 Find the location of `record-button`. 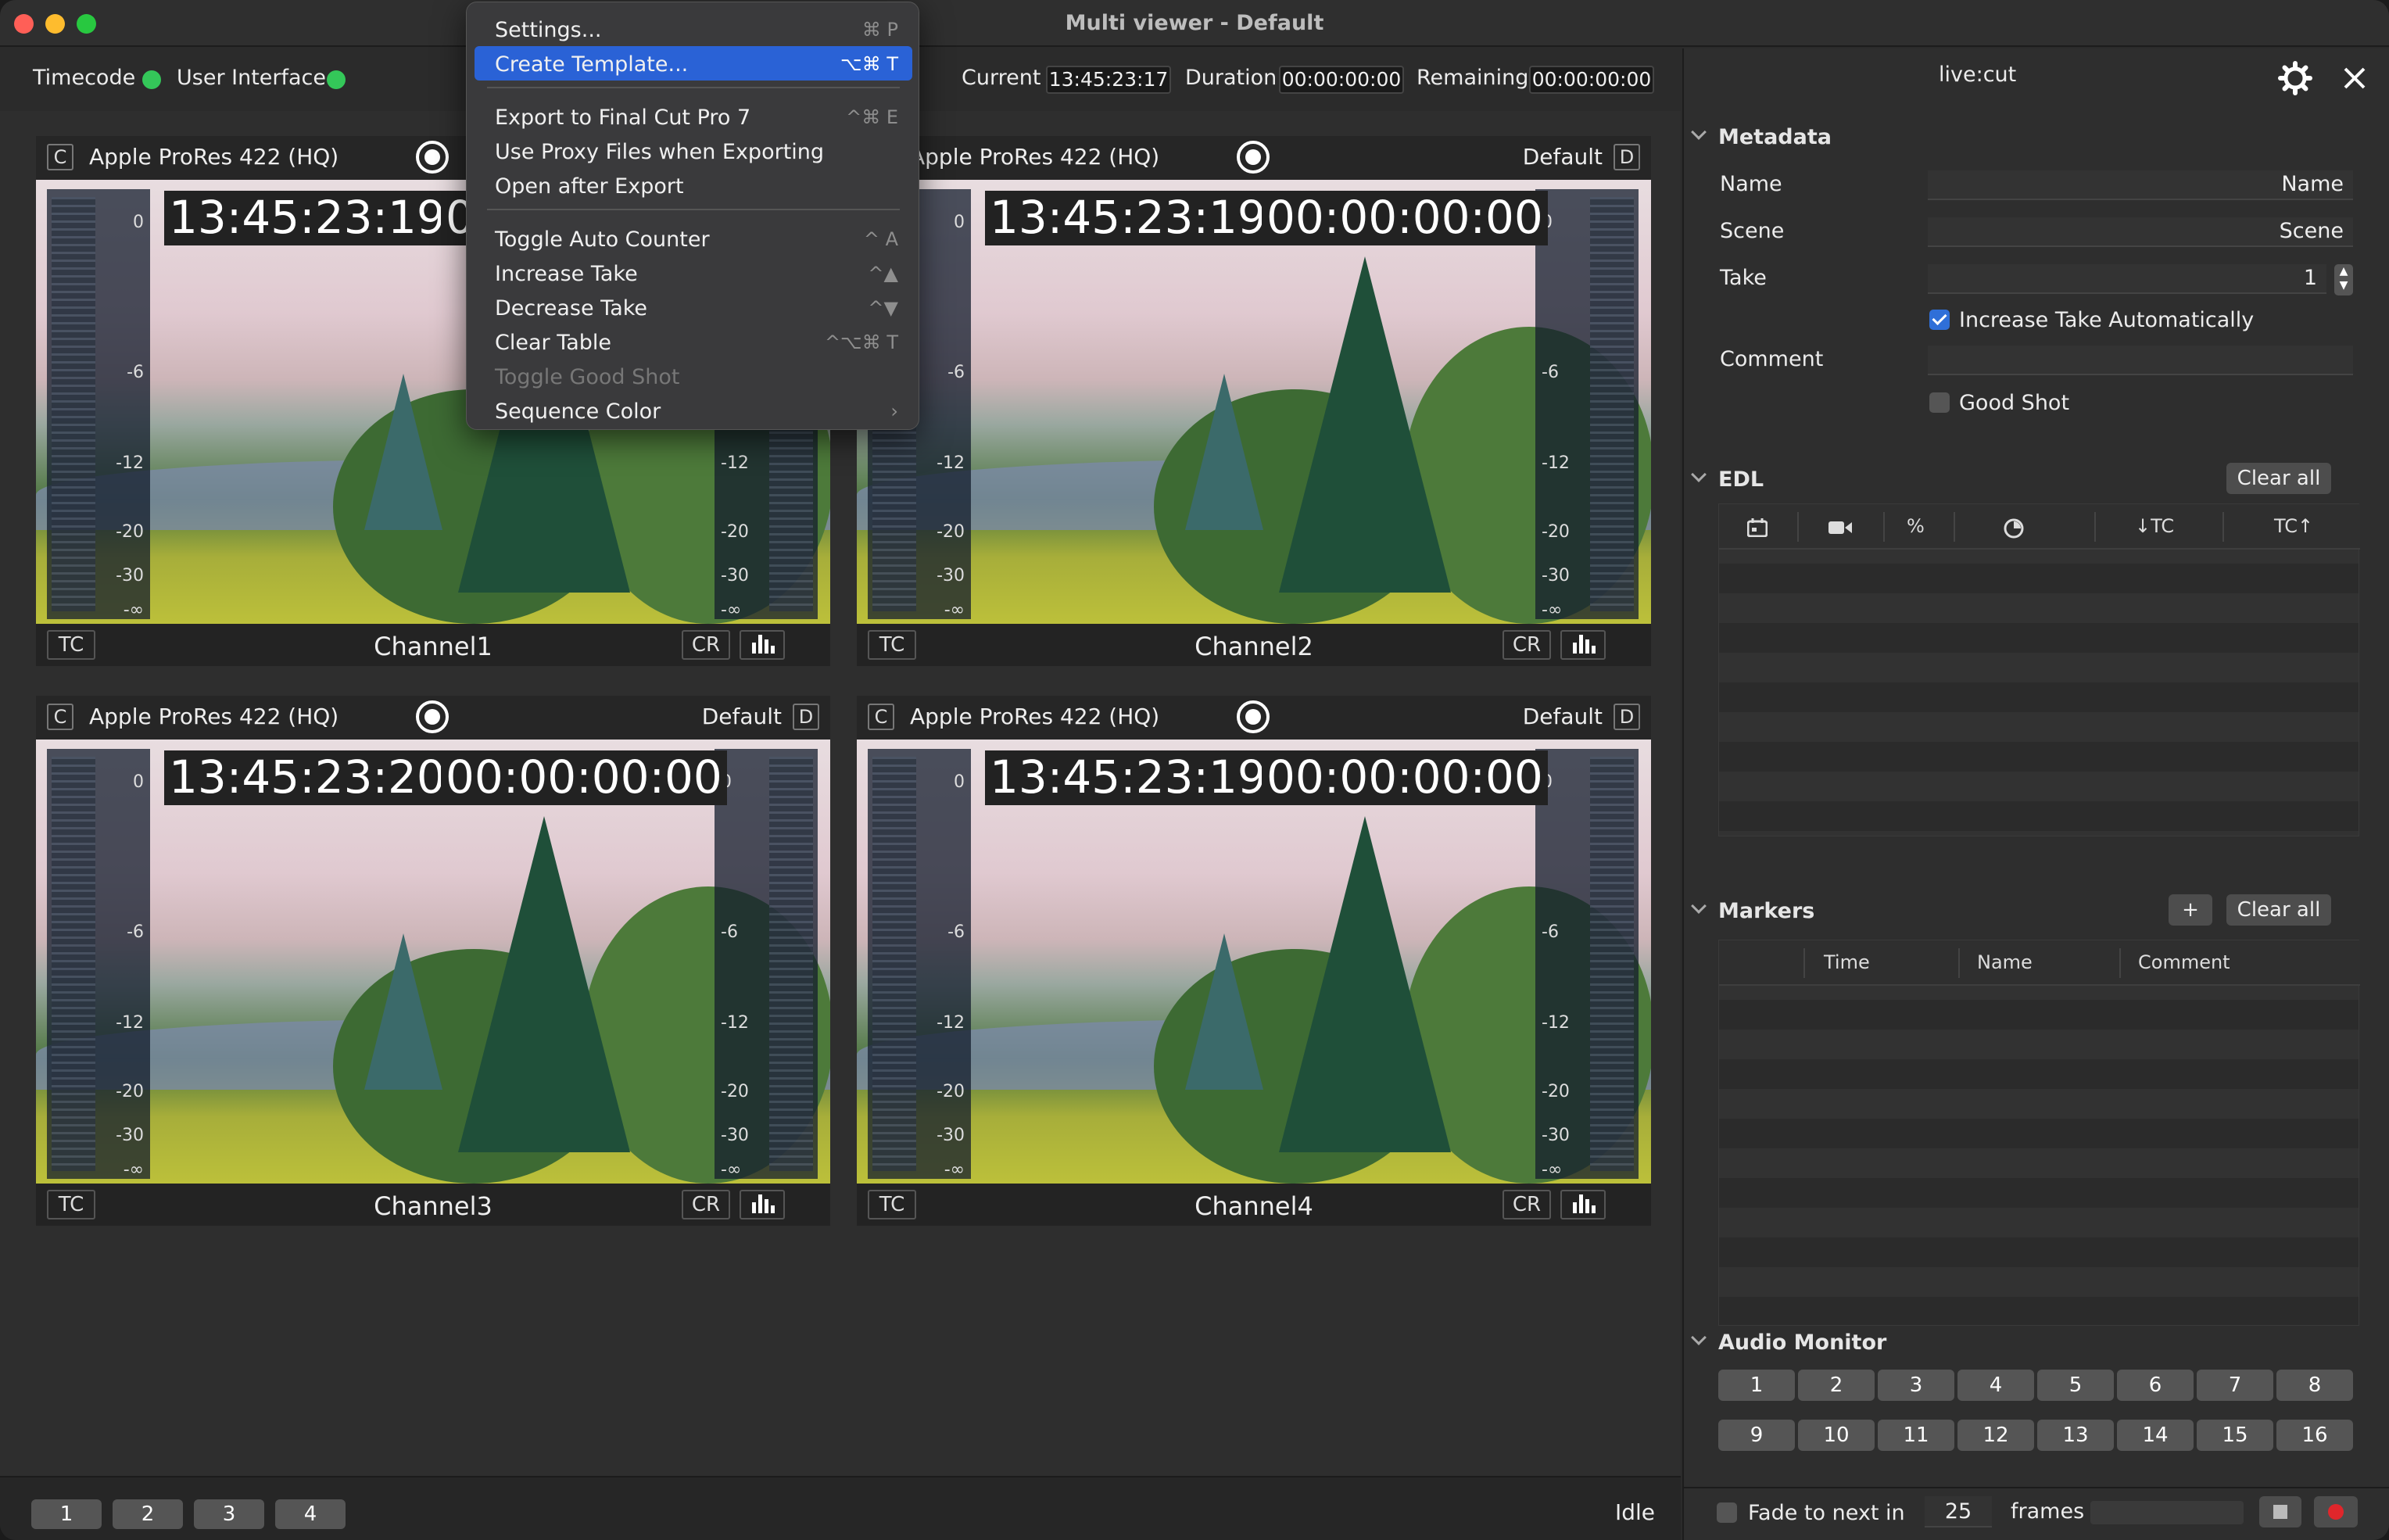

record-button is located at coordinates (2336, 1511).